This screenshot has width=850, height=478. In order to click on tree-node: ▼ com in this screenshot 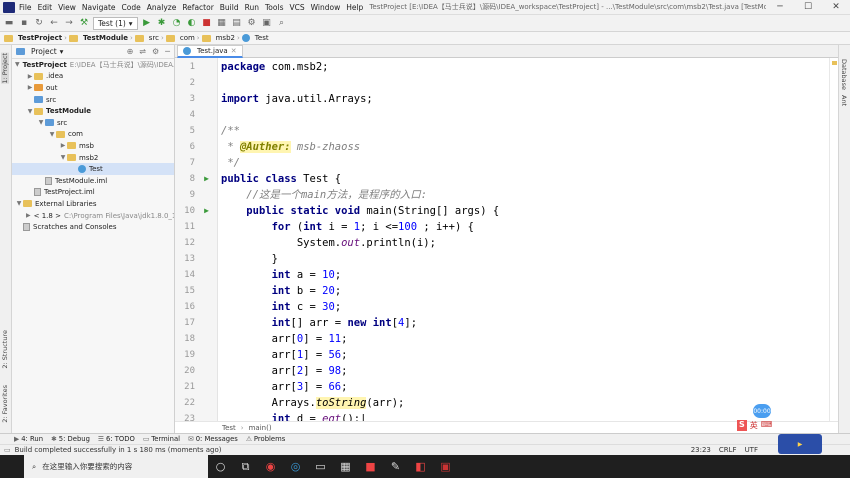, I will do `click(93, 135)`.